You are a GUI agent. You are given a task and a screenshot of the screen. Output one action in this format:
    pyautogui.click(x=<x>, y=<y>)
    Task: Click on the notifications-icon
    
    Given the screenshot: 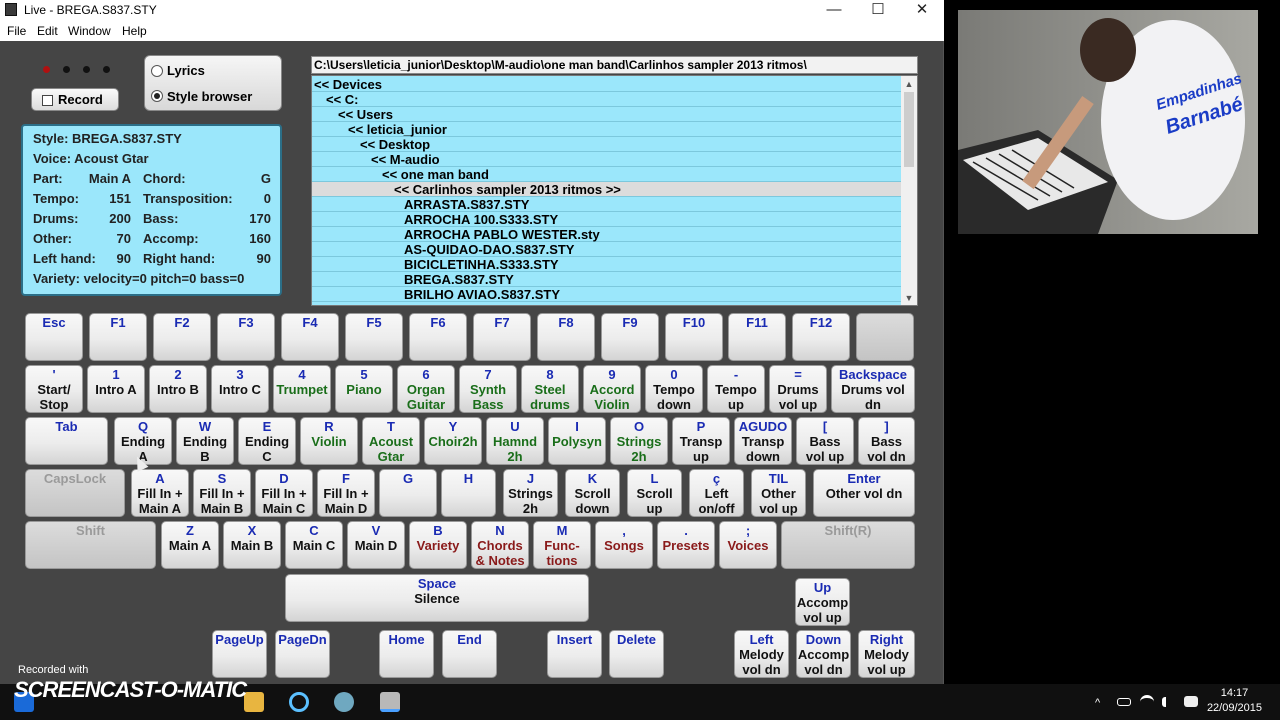 What is the action you would take?
    pyautogui.click(x=1191, y=701)
    